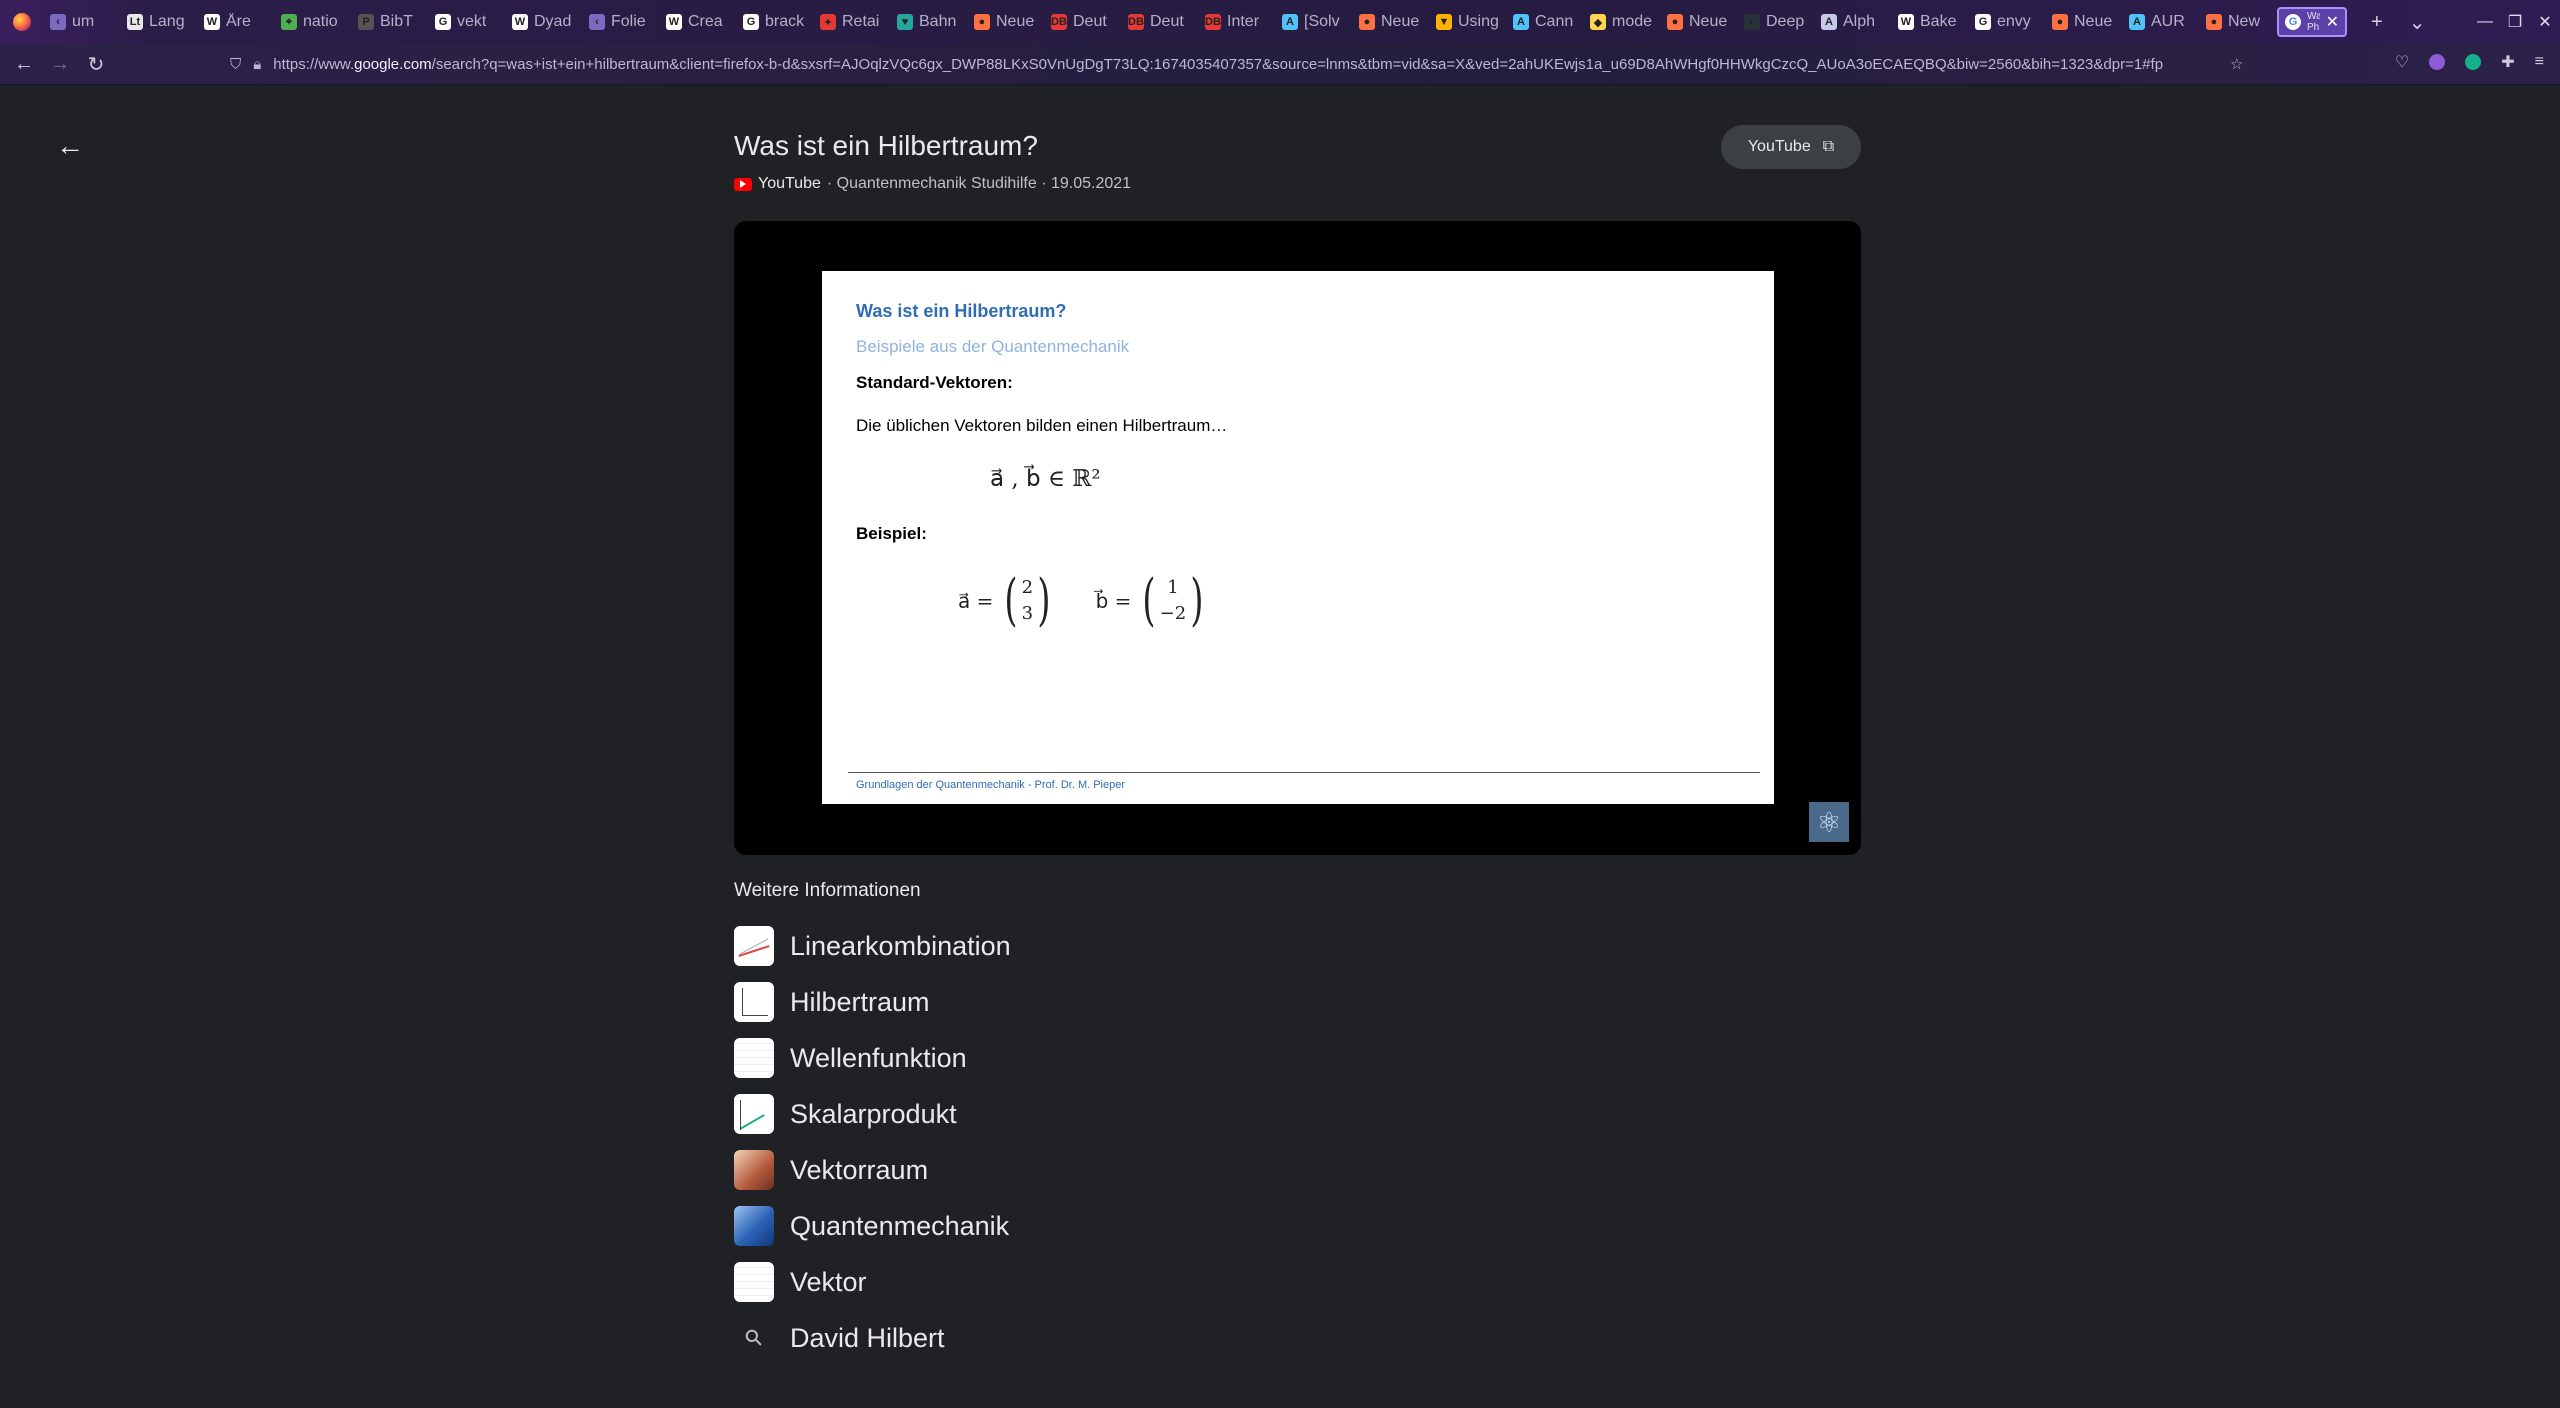 The width and height of the screenshot is (2560, 1408). I want to click on more-info-item: Skalarprodukt, so click(872, 1114).